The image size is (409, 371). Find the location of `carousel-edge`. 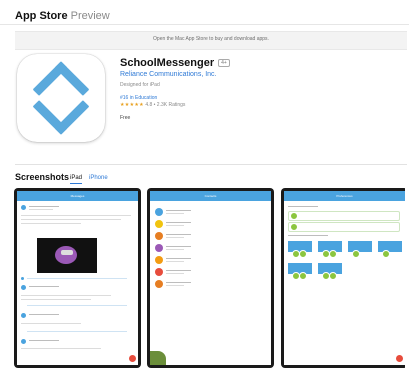

carousel-edge is located at coordinates (407, 279).